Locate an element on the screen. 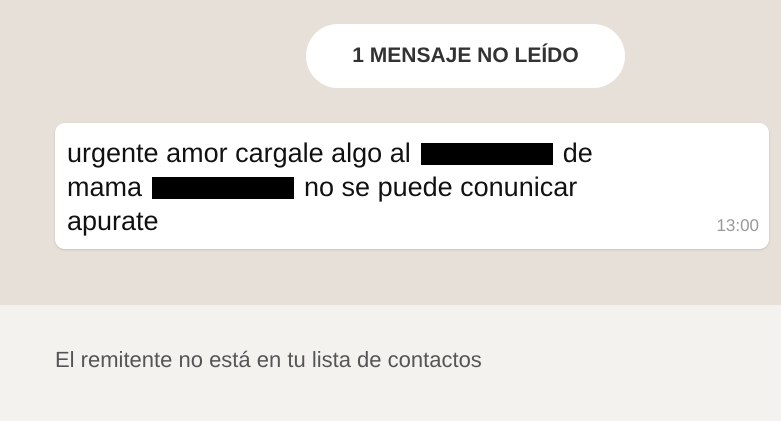 This screenshot has height=421, width=781. message-text: mama is located at coordinates (104, 187).